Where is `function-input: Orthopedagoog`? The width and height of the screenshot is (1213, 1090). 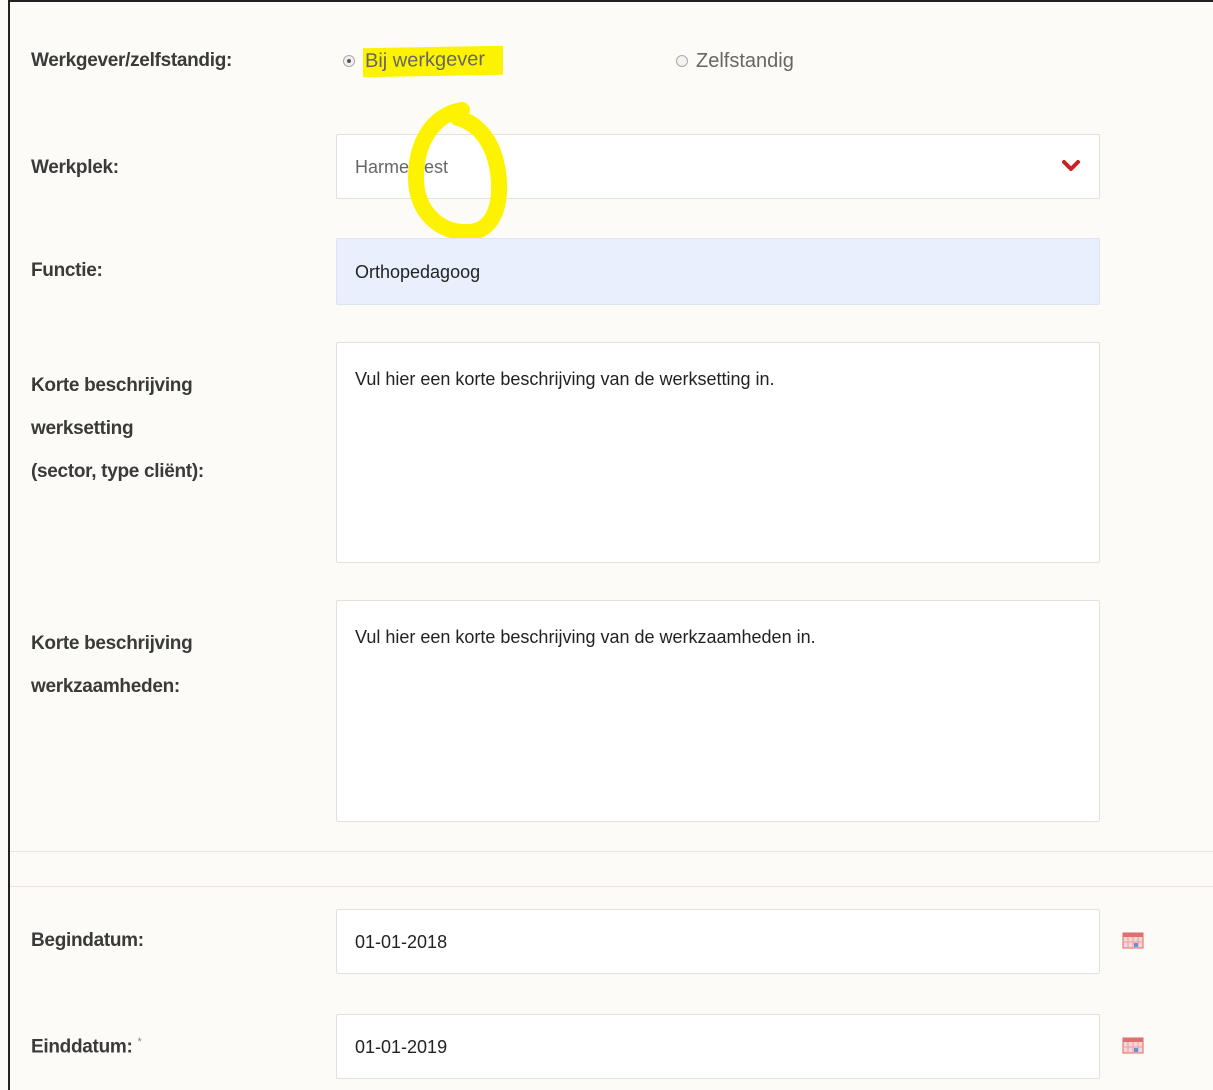 function-input: Orthopedagoog is located at coordinates (718, 271).